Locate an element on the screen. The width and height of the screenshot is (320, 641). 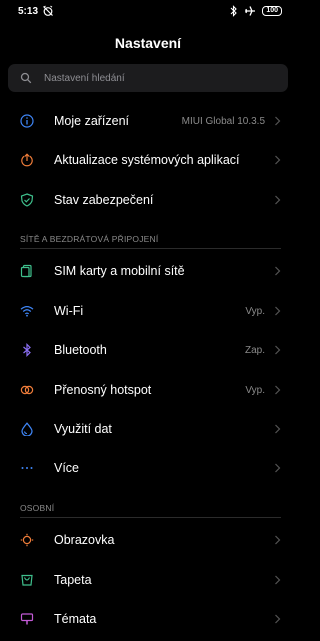
settings-item-hotspot: Přenosný hotspot Vyp. is located at coordinates (148, 390).